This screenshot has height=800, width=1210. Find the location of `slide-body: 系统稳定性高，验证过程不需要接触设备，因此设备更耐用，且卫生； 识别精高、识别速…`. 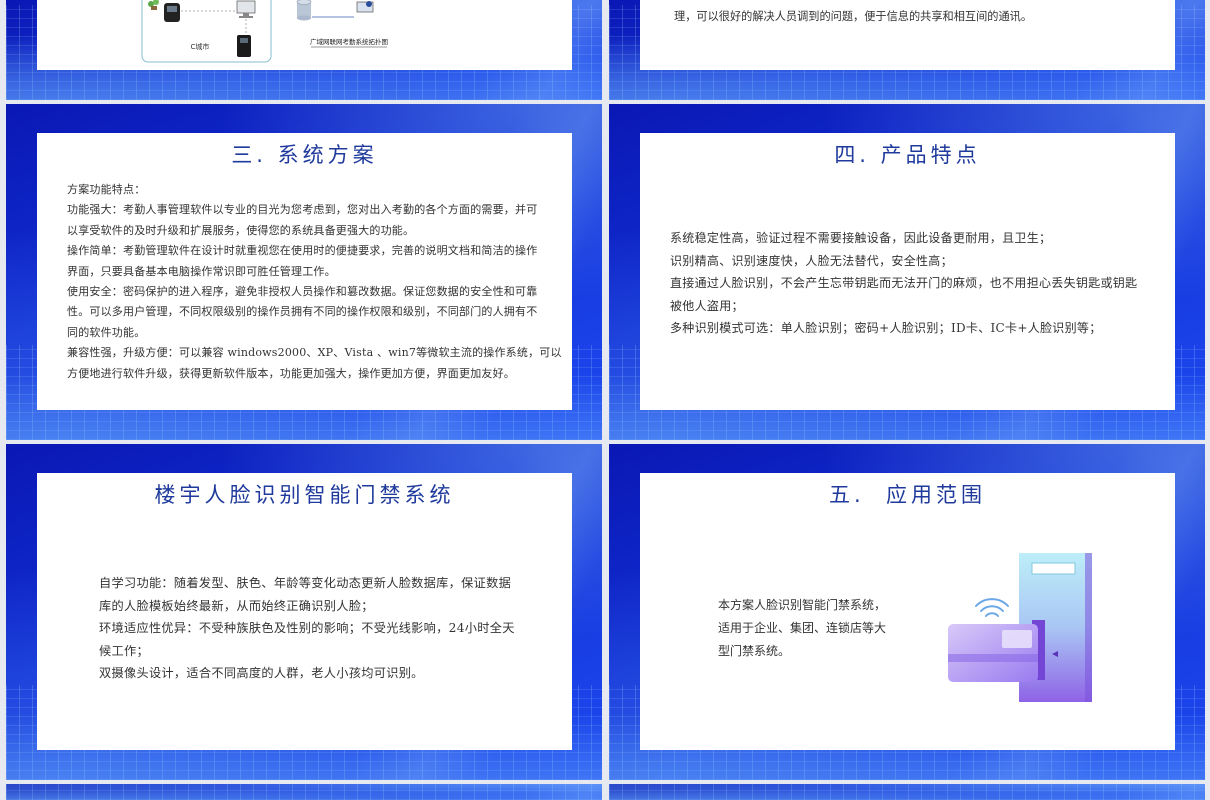

slide-body: 系统稳定性高，验证过程不需要接触设备，因此设备更耐用，且卫生； 识别精高、识别速… is located at coordinates (903, 283).